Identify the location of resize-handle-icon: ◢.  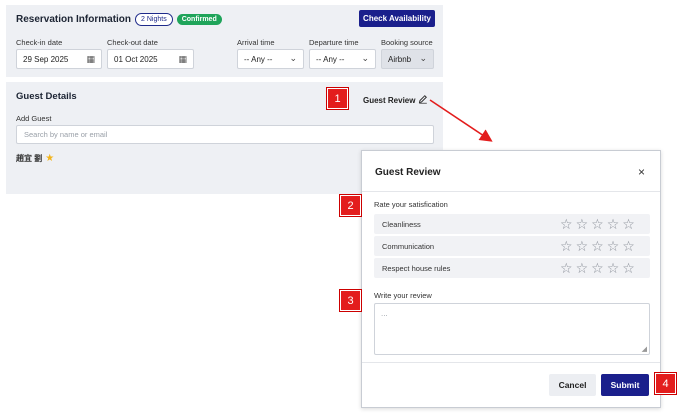
(644, 349).